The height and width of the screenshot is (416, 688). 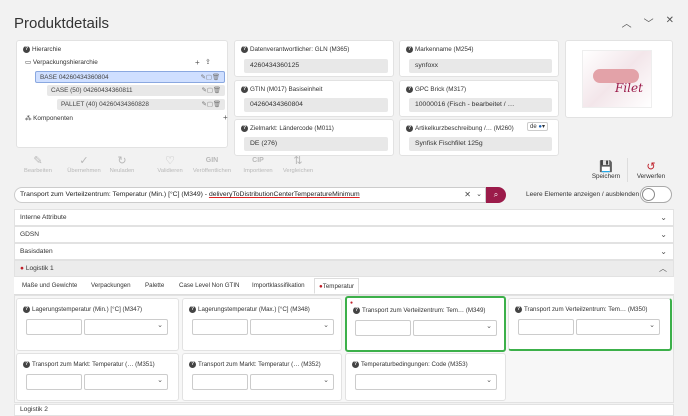 I want to click on save-button: 💾 Speichern, so click(x=606, y=170).